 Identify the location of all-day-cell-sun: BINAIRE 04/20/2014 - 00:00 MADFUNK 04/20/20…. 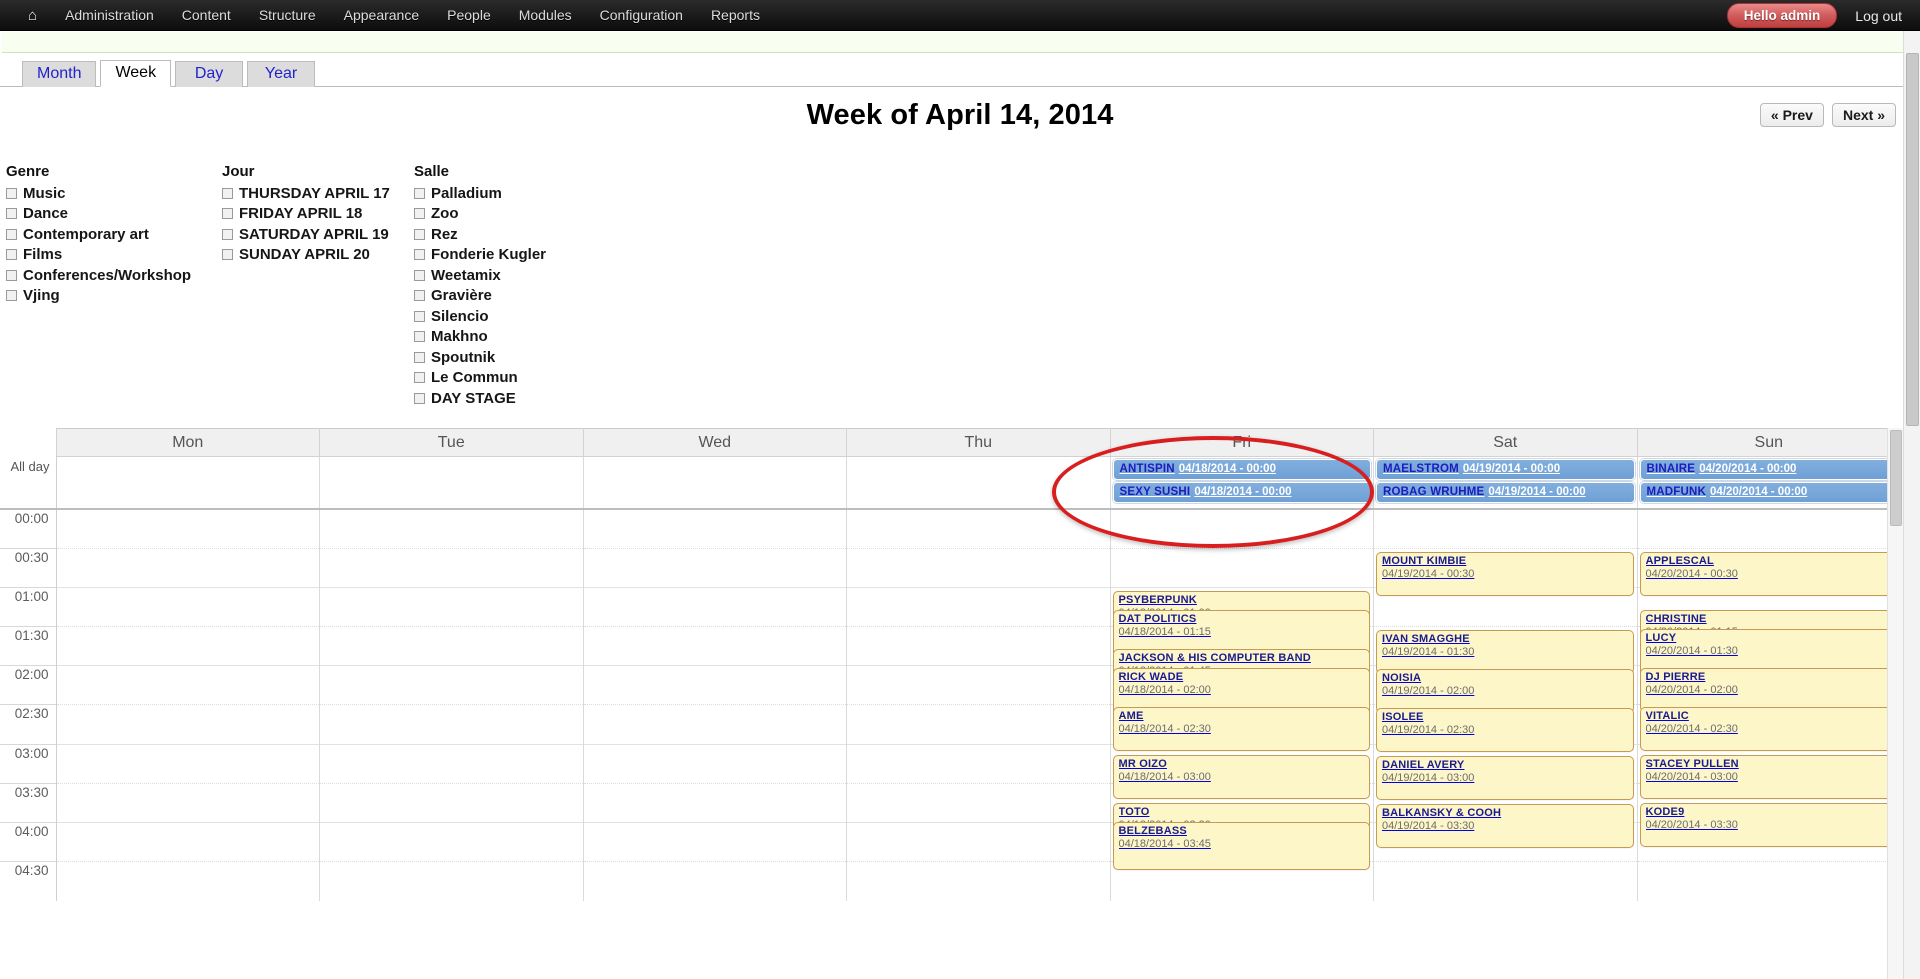
(1768, 483).